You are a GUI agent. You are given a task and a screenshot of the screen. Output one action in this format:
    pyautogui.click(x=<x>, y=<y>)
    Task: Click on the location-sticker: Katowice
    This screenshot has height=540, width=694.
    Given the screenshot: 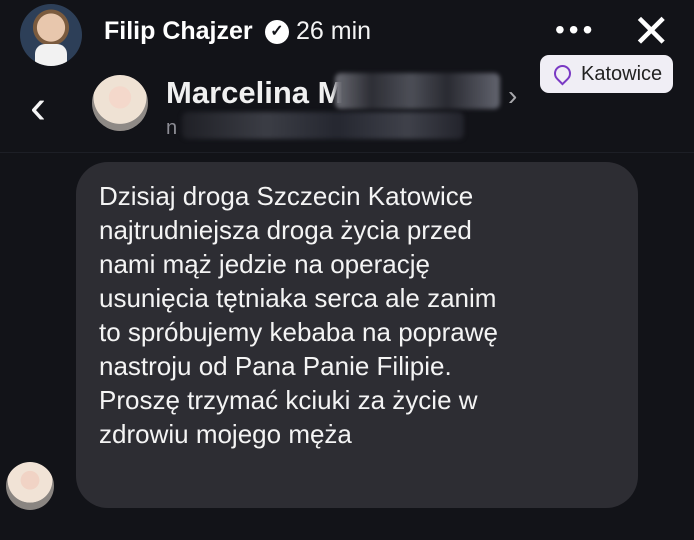 What is the action you would take?
    pyautogui.click(x=606, y=74)
    